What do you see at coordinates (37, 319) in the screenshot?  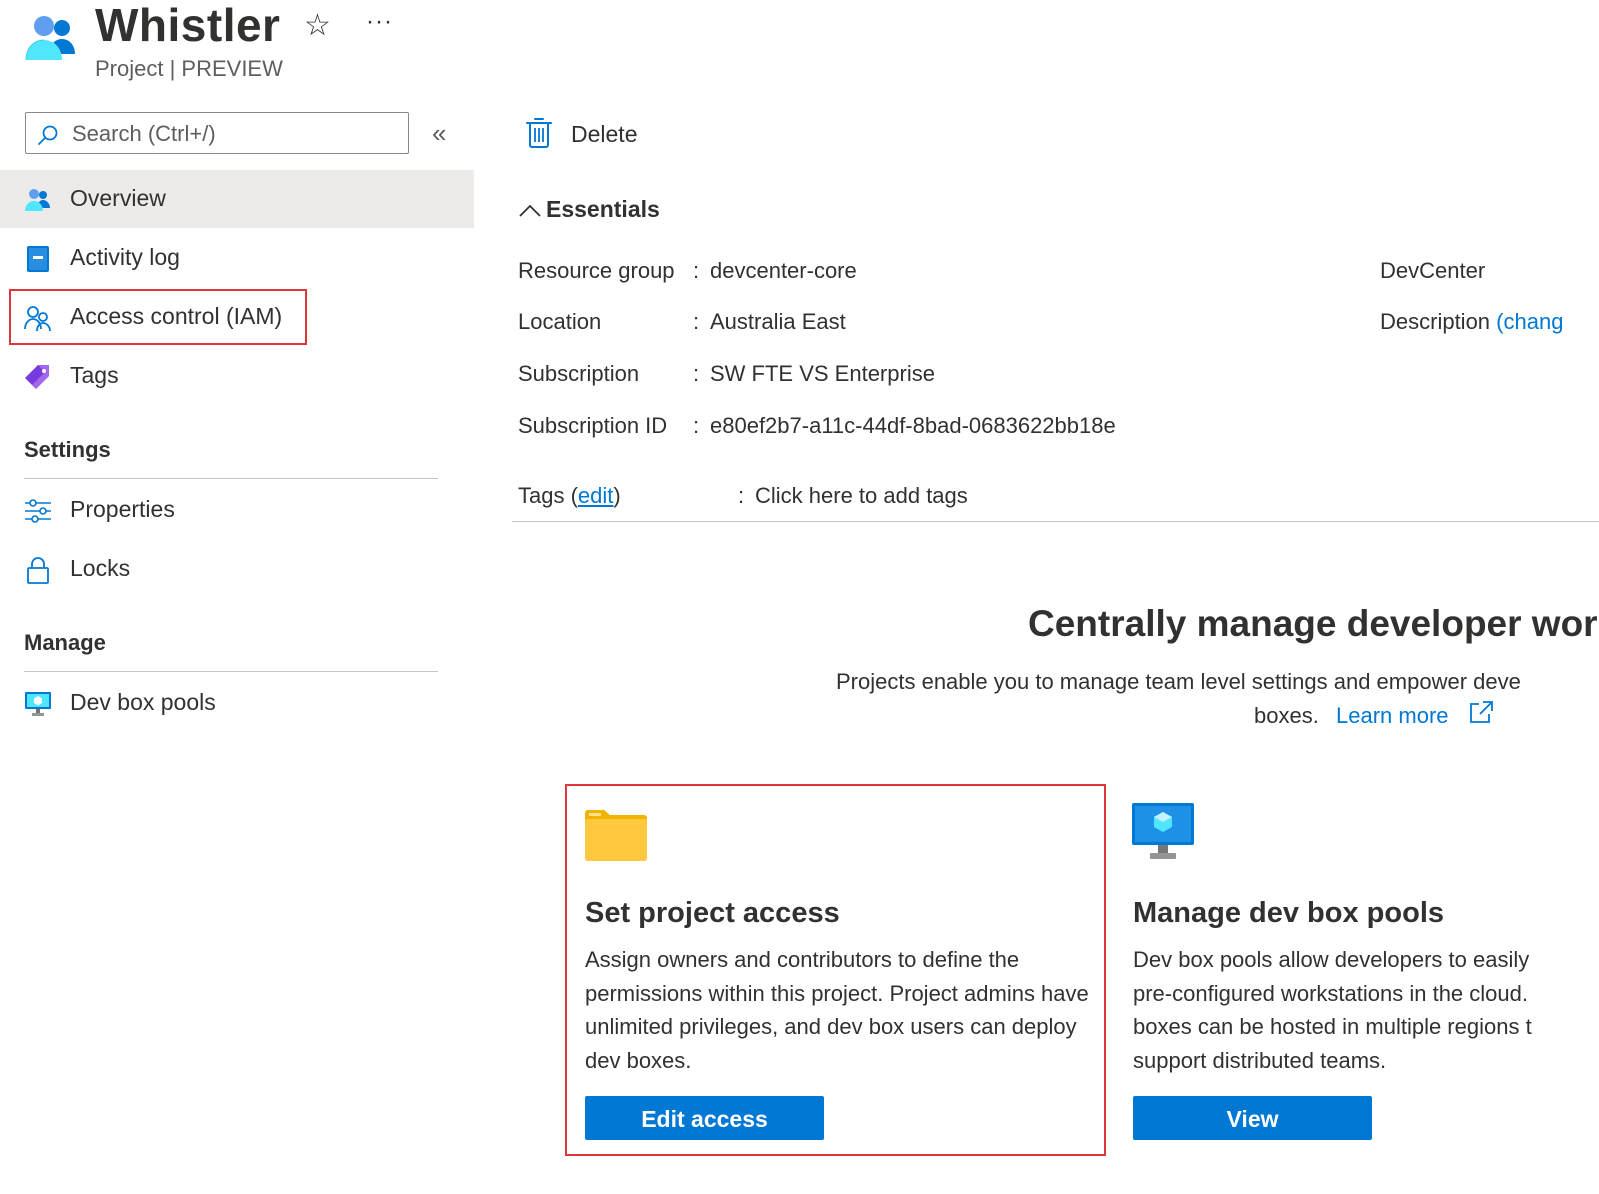 I see `people-outline-icon` at bounding box center [37, 319].